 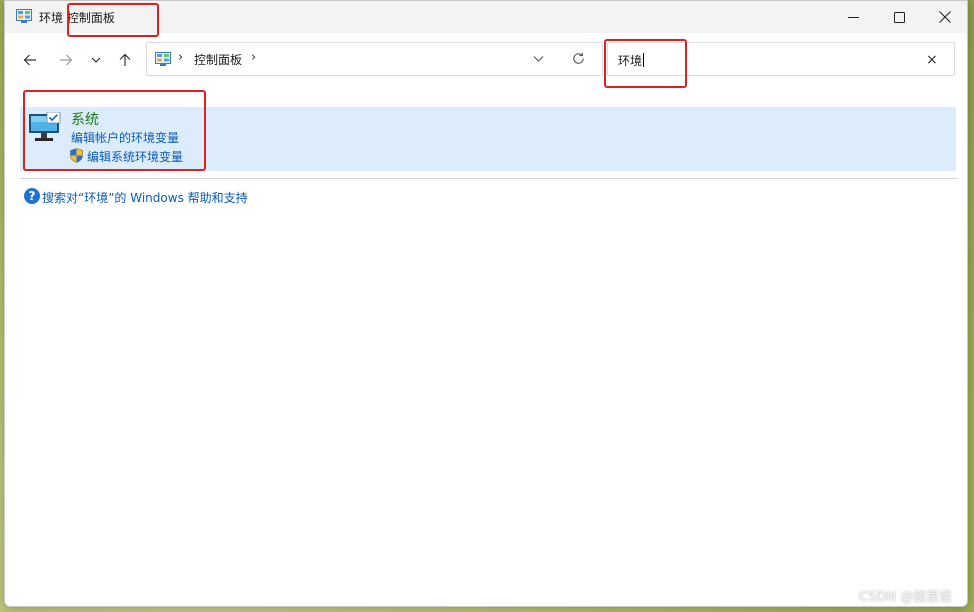 I want to click on text-caret, so click(x=644, y=60).